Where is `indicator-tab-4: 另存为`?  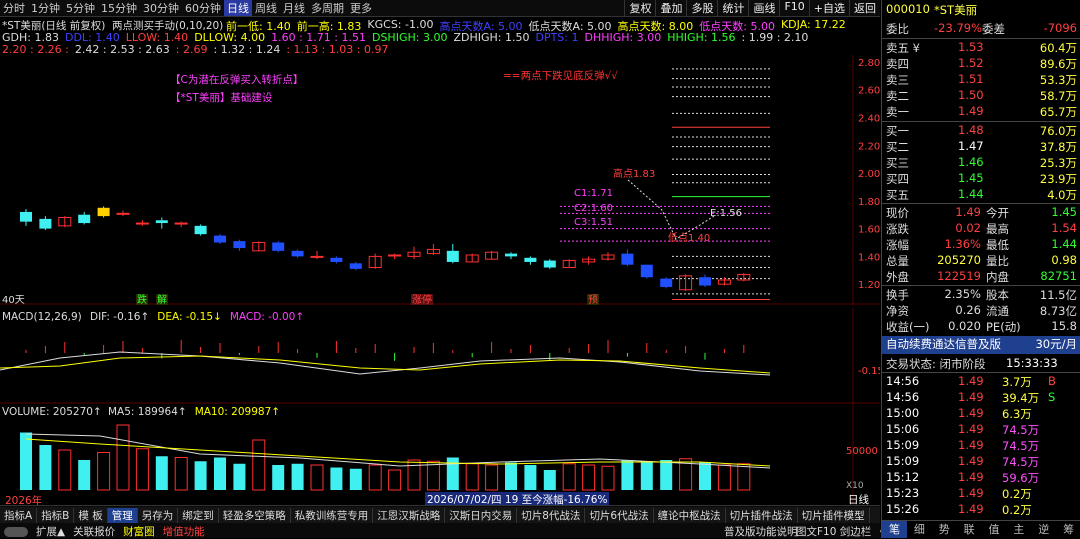 indicator-tab-4: 另存为 is located at coordinates (158, 515).